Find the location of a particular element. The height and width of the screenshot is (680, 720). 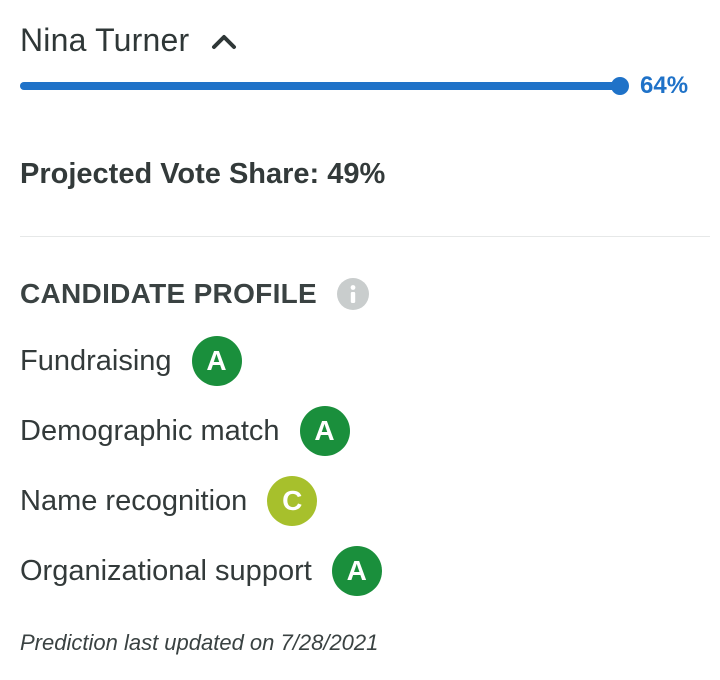

progress-percent-label: 64% is located at coordinates (664, 85).